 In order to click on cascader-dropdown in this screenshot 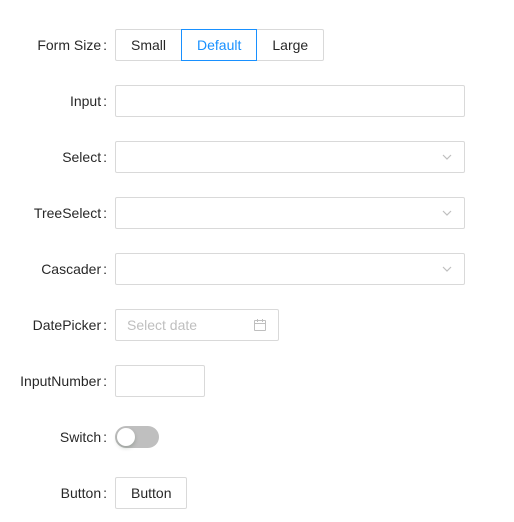, I will do `click(290, 269)`.